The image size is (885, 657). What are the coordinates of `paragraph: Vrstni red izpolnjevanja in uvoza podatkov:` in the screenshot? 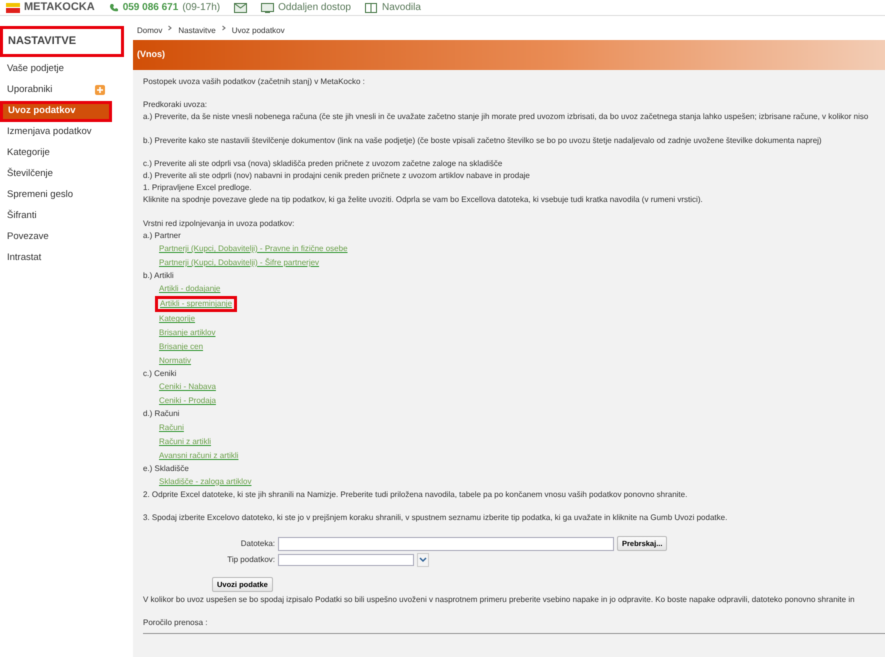 It's located at (218, 224).